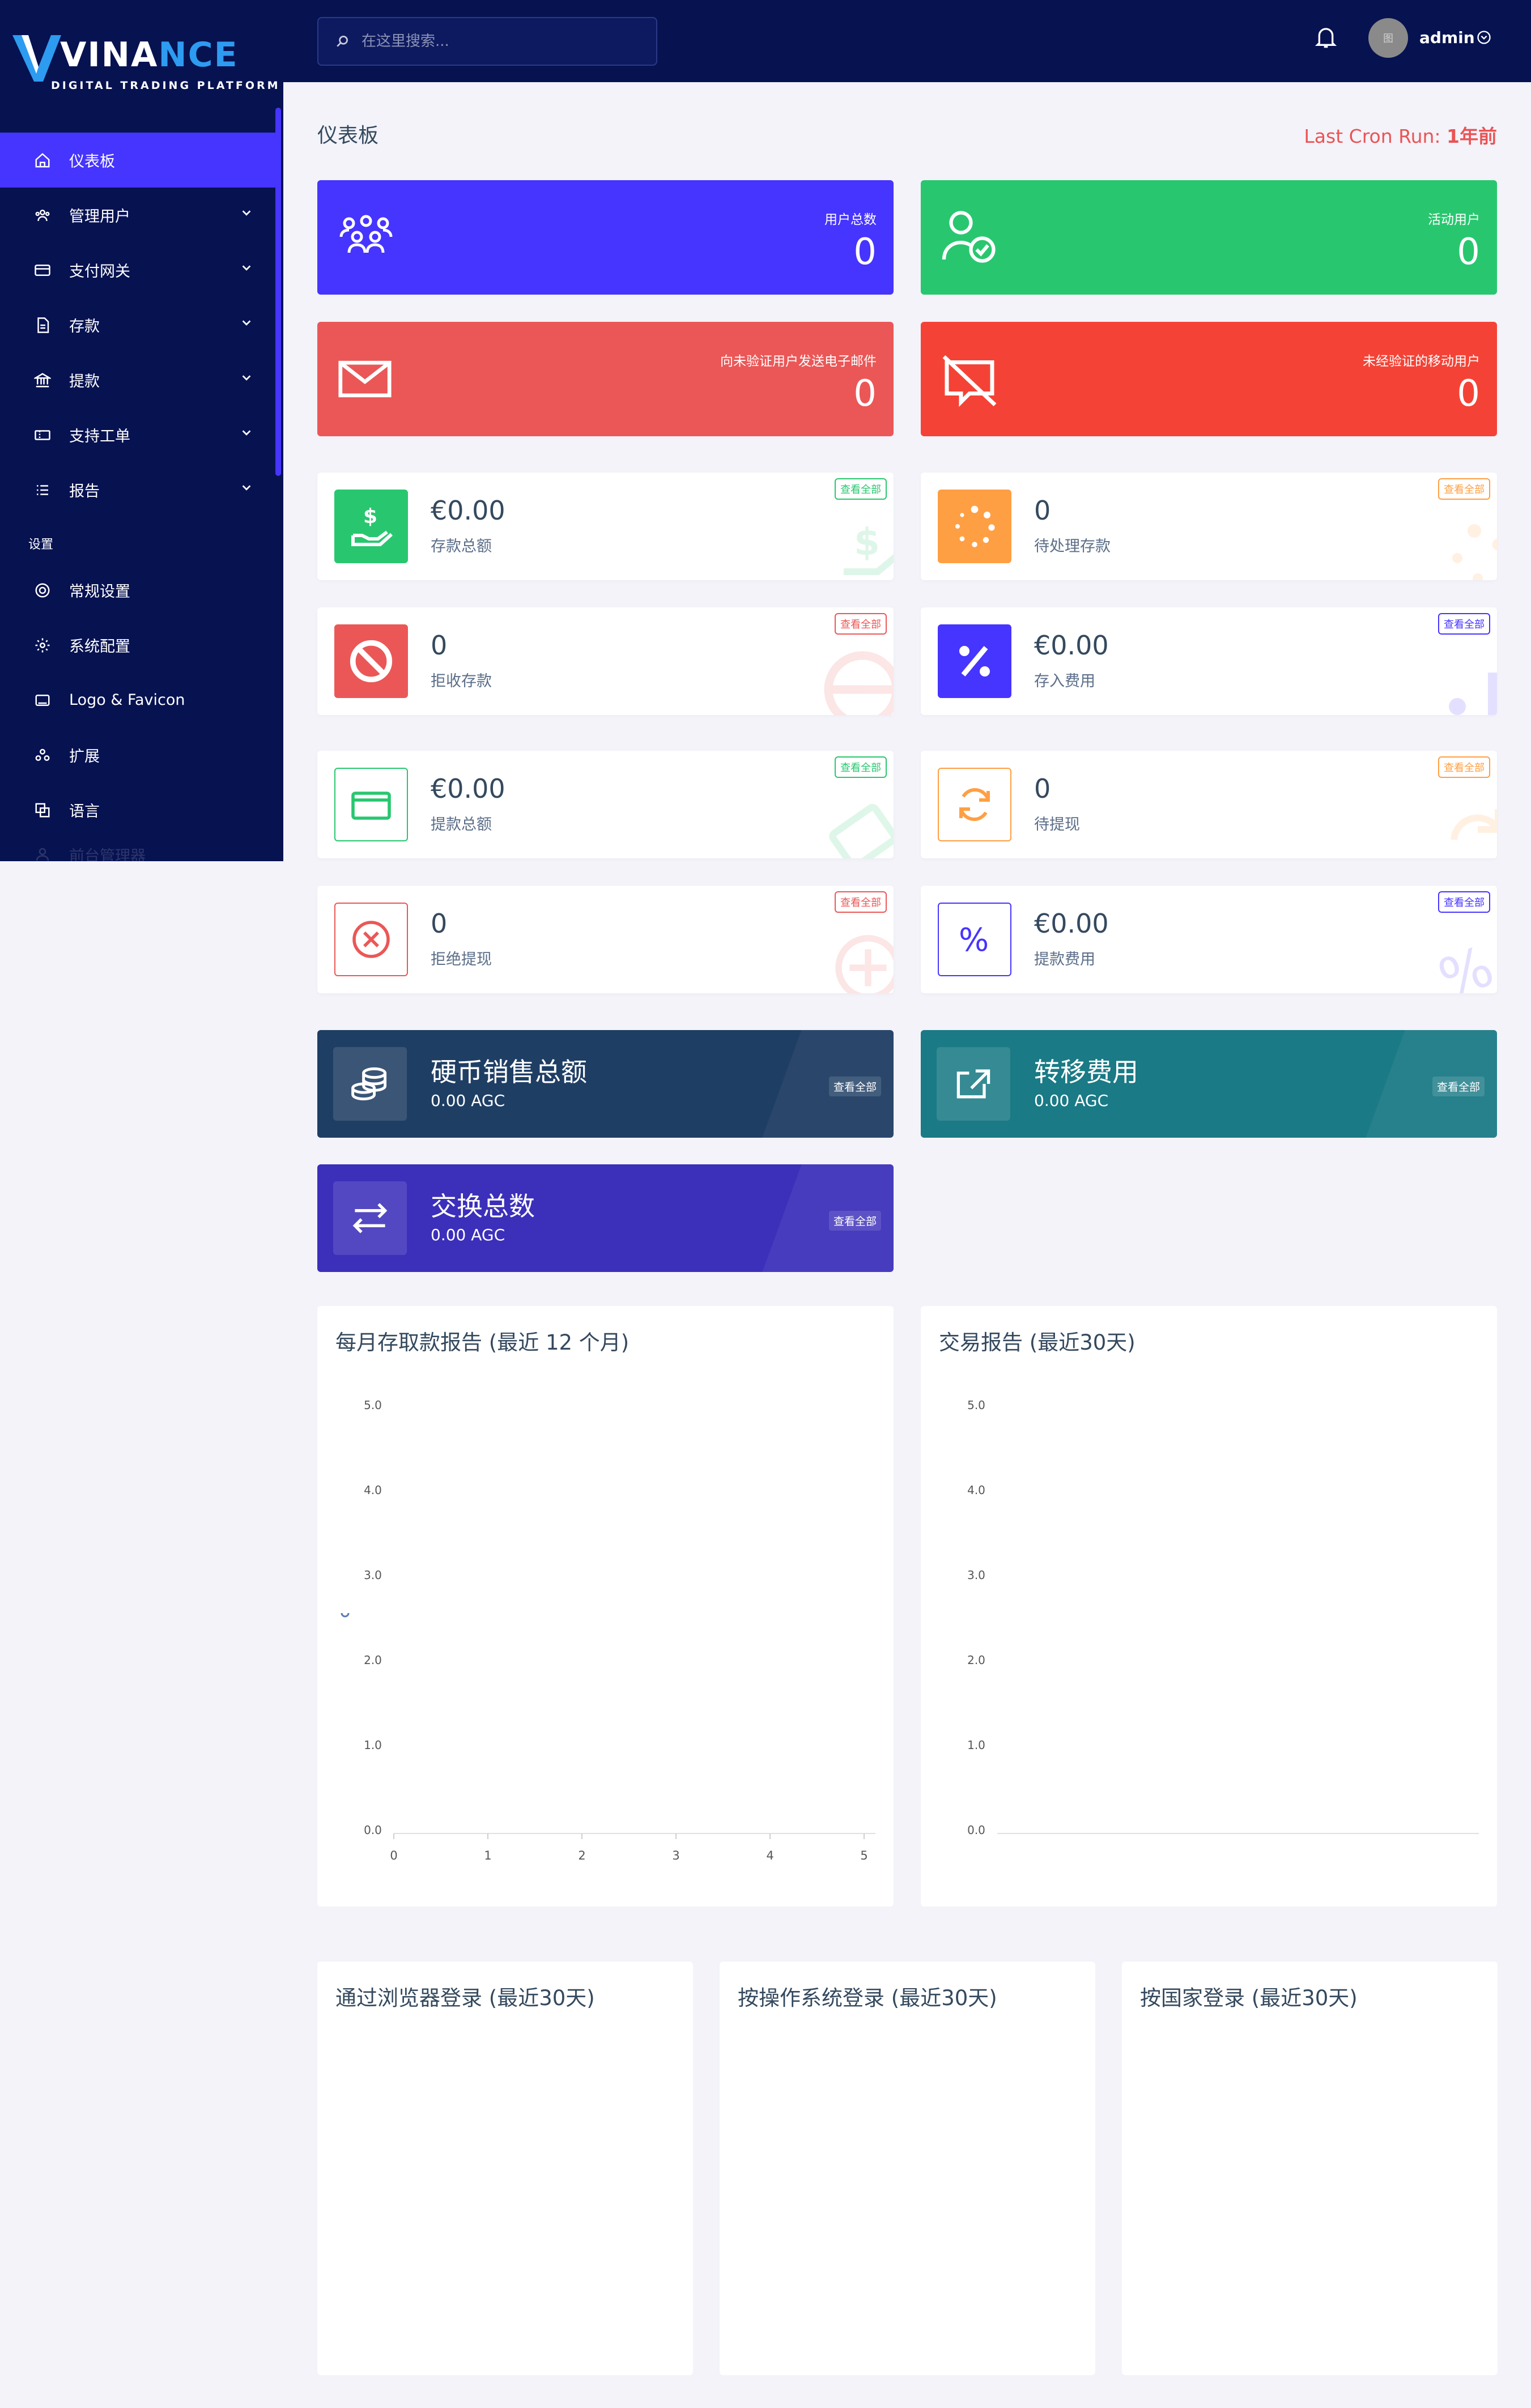  Describe the element at coordinates (137, 215) in the screenshot. I see `sidebar-item-manage-users: 管理用户` at that location.